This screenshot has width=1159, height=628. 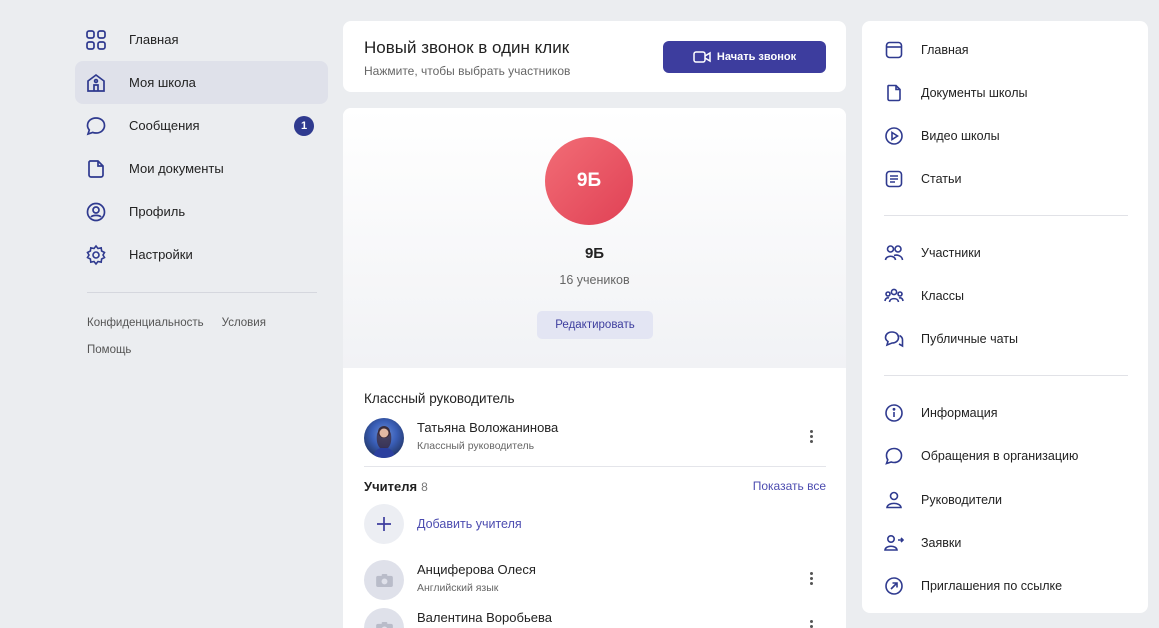 I want to click on menu-item-articles: Статьи, so click(x=1009, y=179).